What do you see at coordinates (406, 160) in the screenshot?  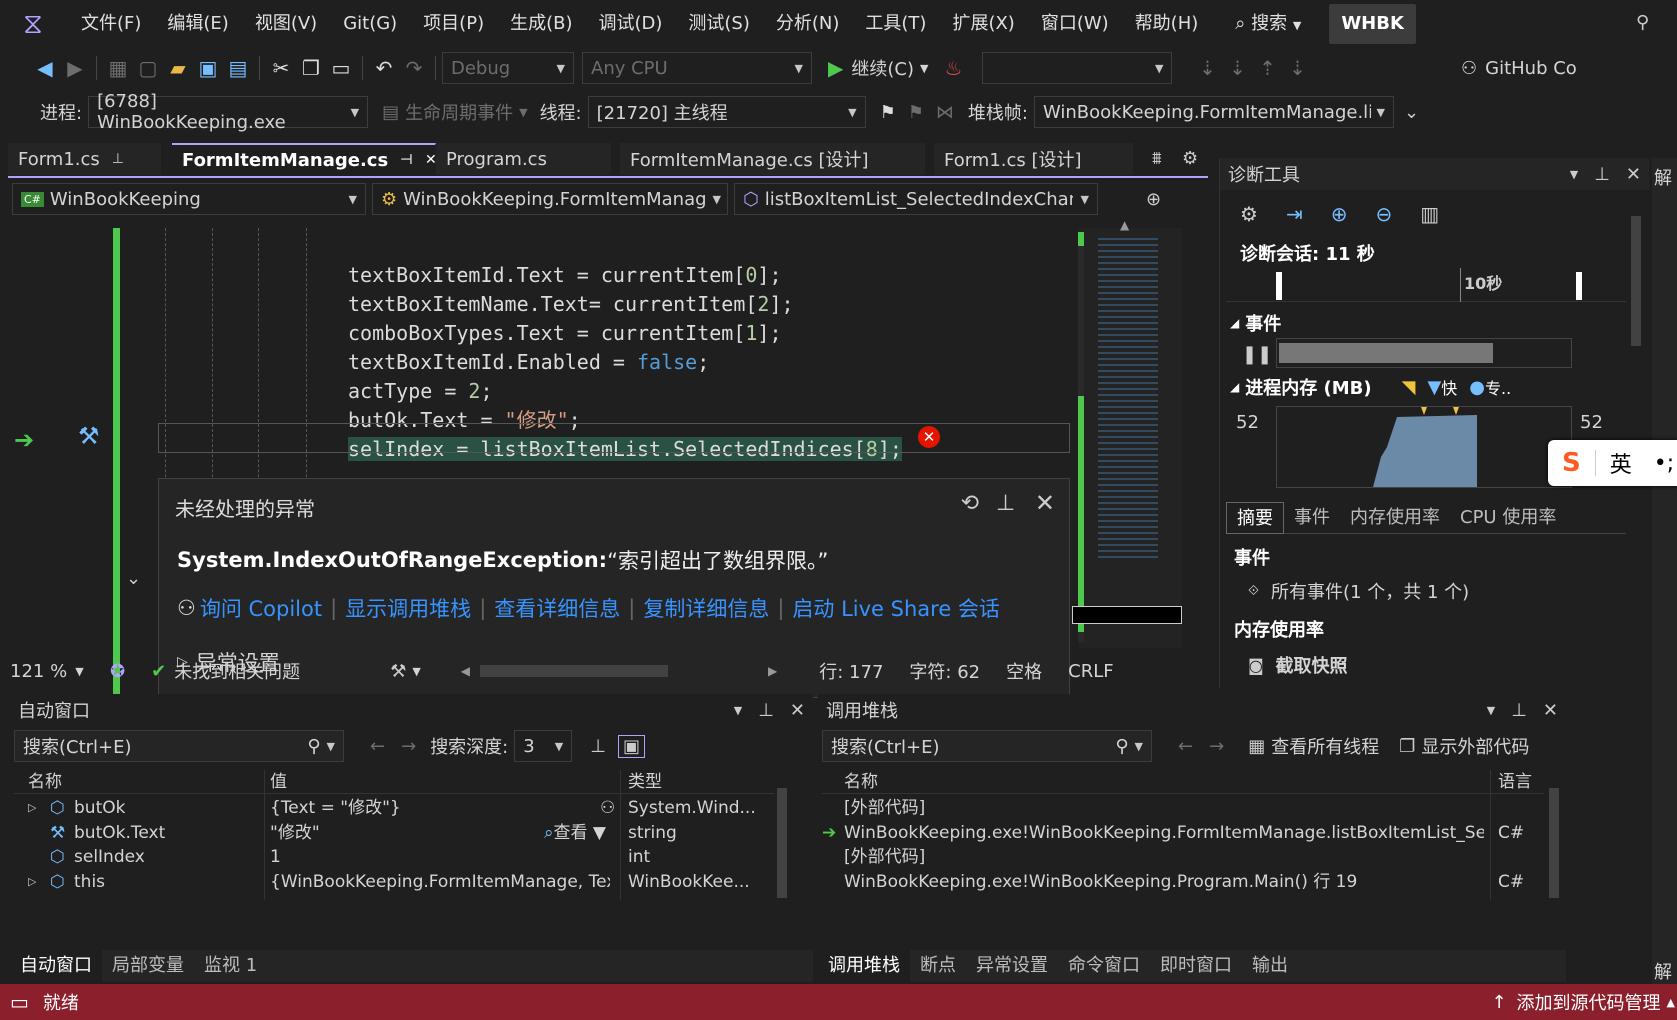 I see `pin-icon: ⊣` at bounding box center [406, 160].